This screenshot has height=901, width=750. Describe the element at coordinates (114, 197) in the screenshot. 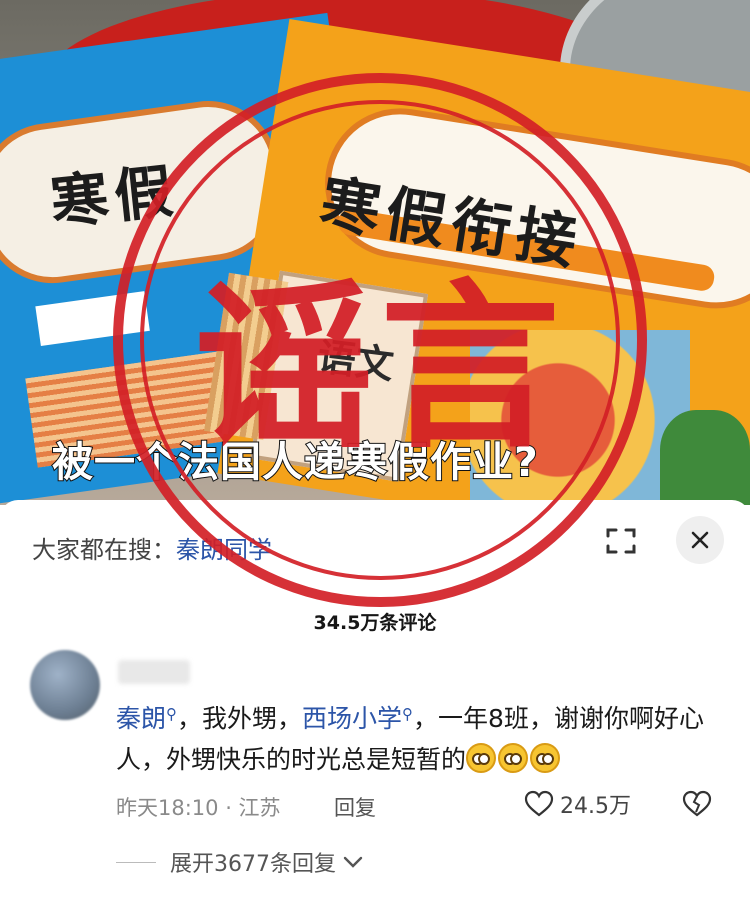

I see `book-title-left: 寒假` at that location.